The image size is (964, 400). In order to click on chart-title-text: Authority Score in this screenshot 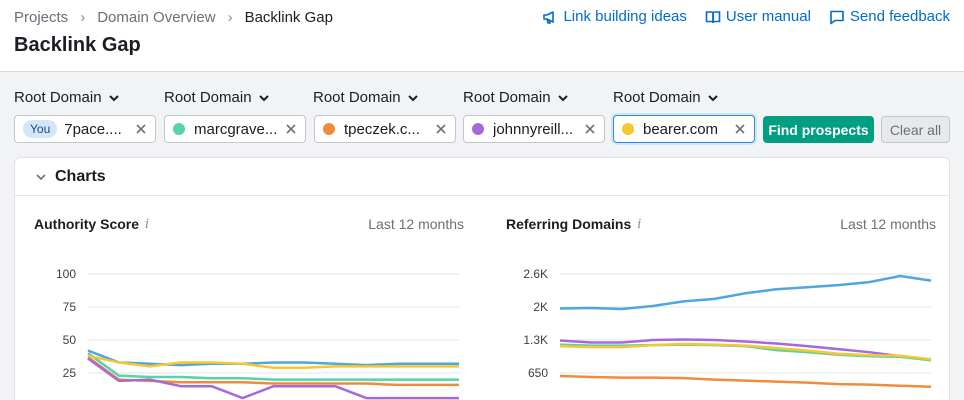, I will do `click(87, 224)`.